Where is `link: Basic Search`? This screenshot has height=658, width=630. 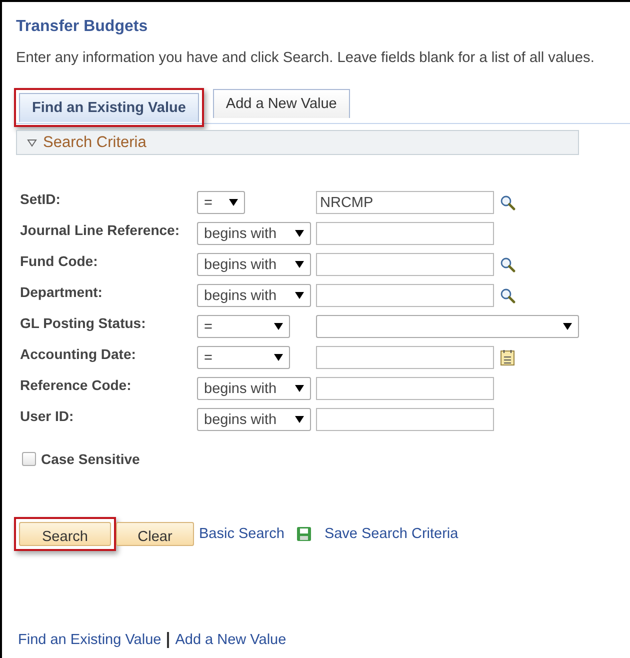
link: Basic Search is located at coordinates (241, 534).